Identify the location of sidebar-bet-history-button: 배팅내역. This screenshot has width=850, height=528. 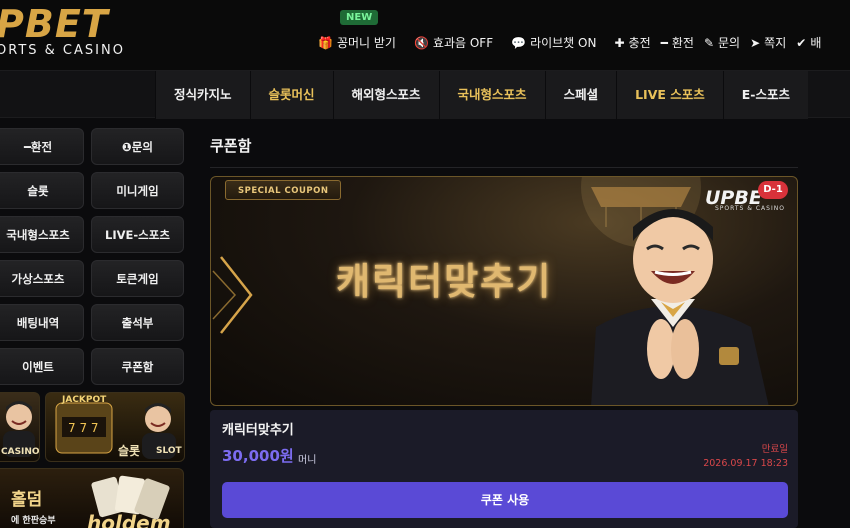
(42, 322).